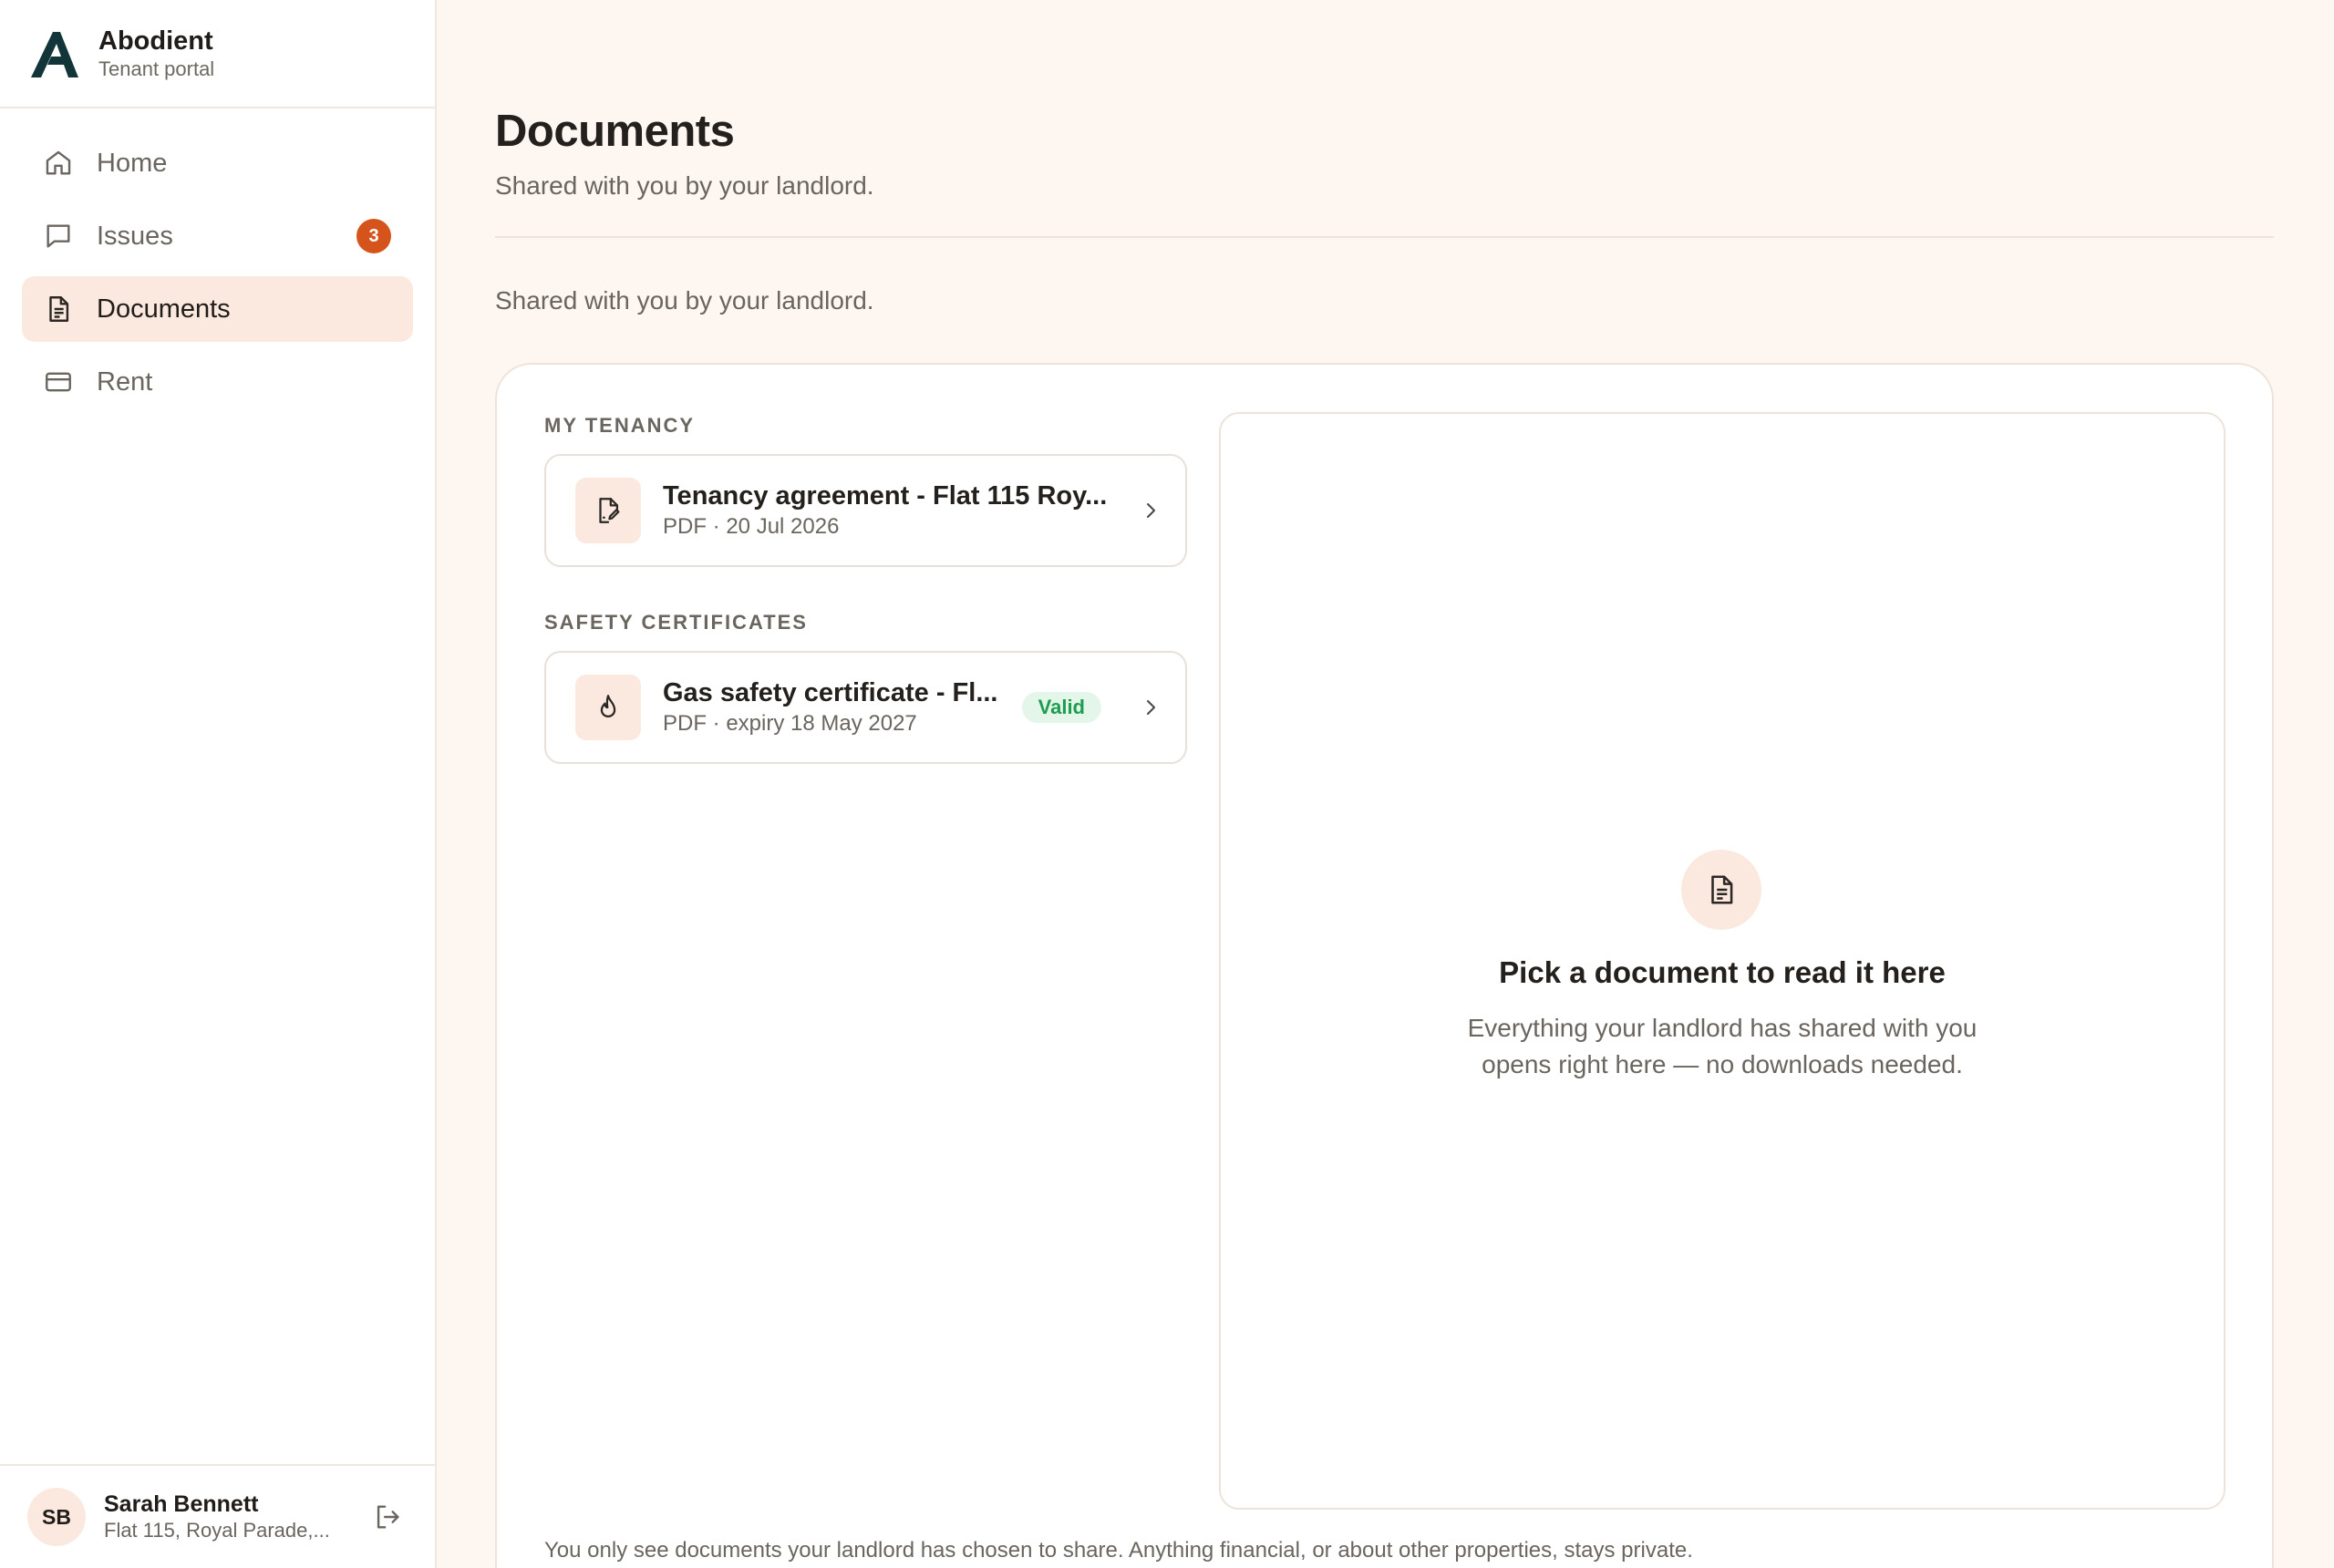 This screenshot has height=1568, width=2334. Describe the element at coordinates (373, 236) in the screenshot. I see `issues-count-badge: 3` at that location.